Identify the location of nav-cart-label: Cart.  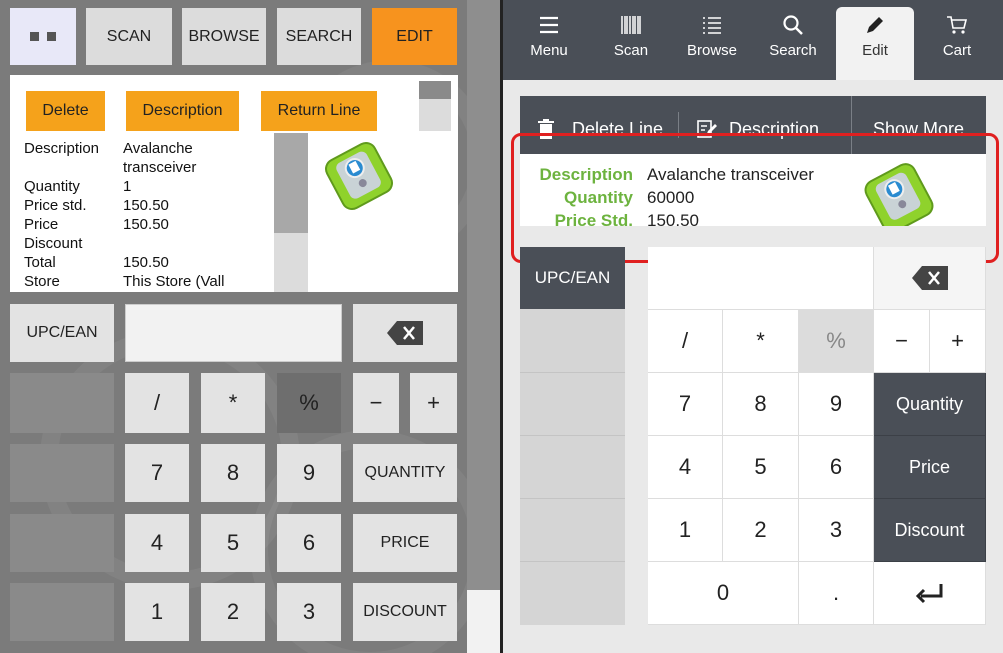
(957, 50).